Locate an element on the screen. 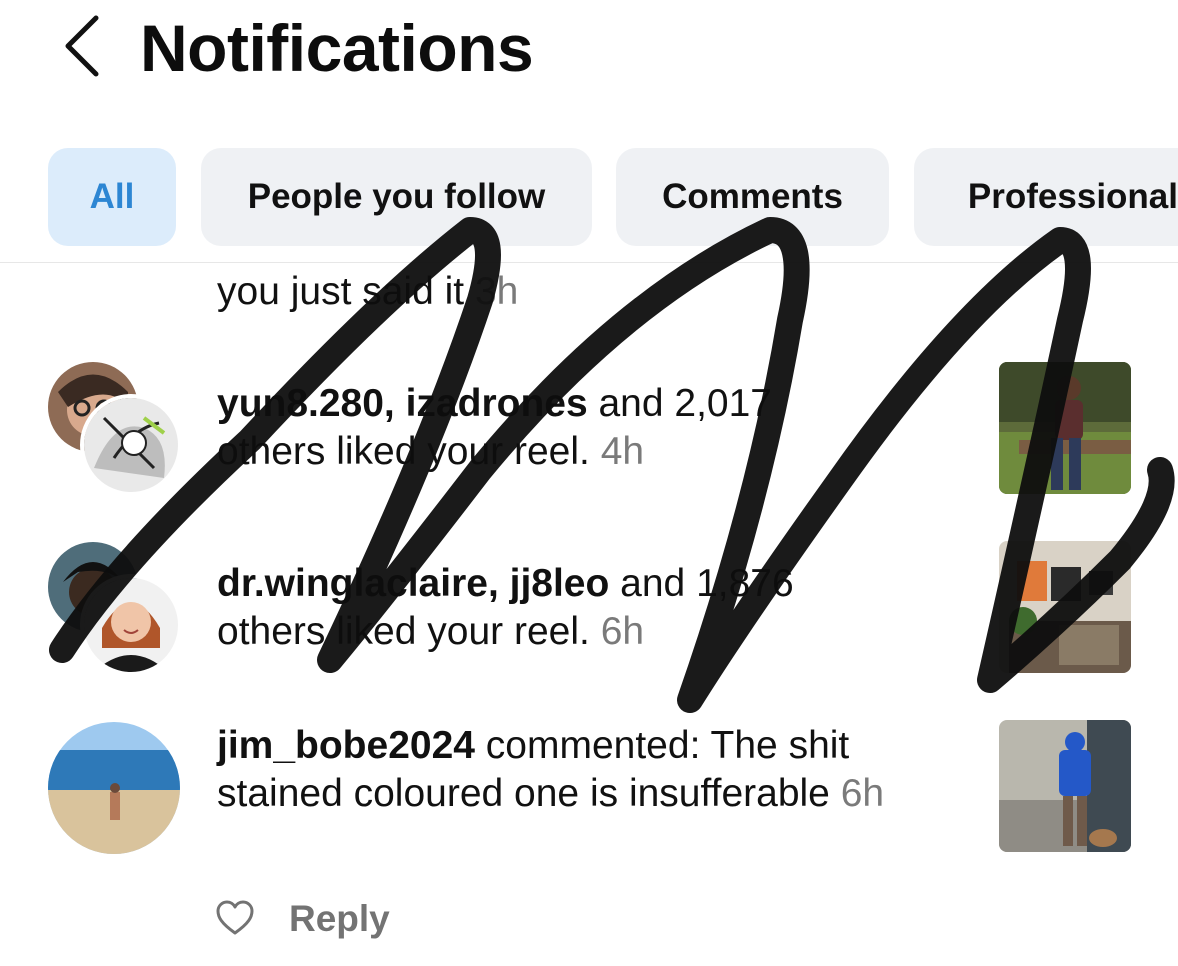 The height and width of the screenshot is (966, 1178). notification-users: dr.winglaclaire, jj8leo is located at coordinates (413, 583).